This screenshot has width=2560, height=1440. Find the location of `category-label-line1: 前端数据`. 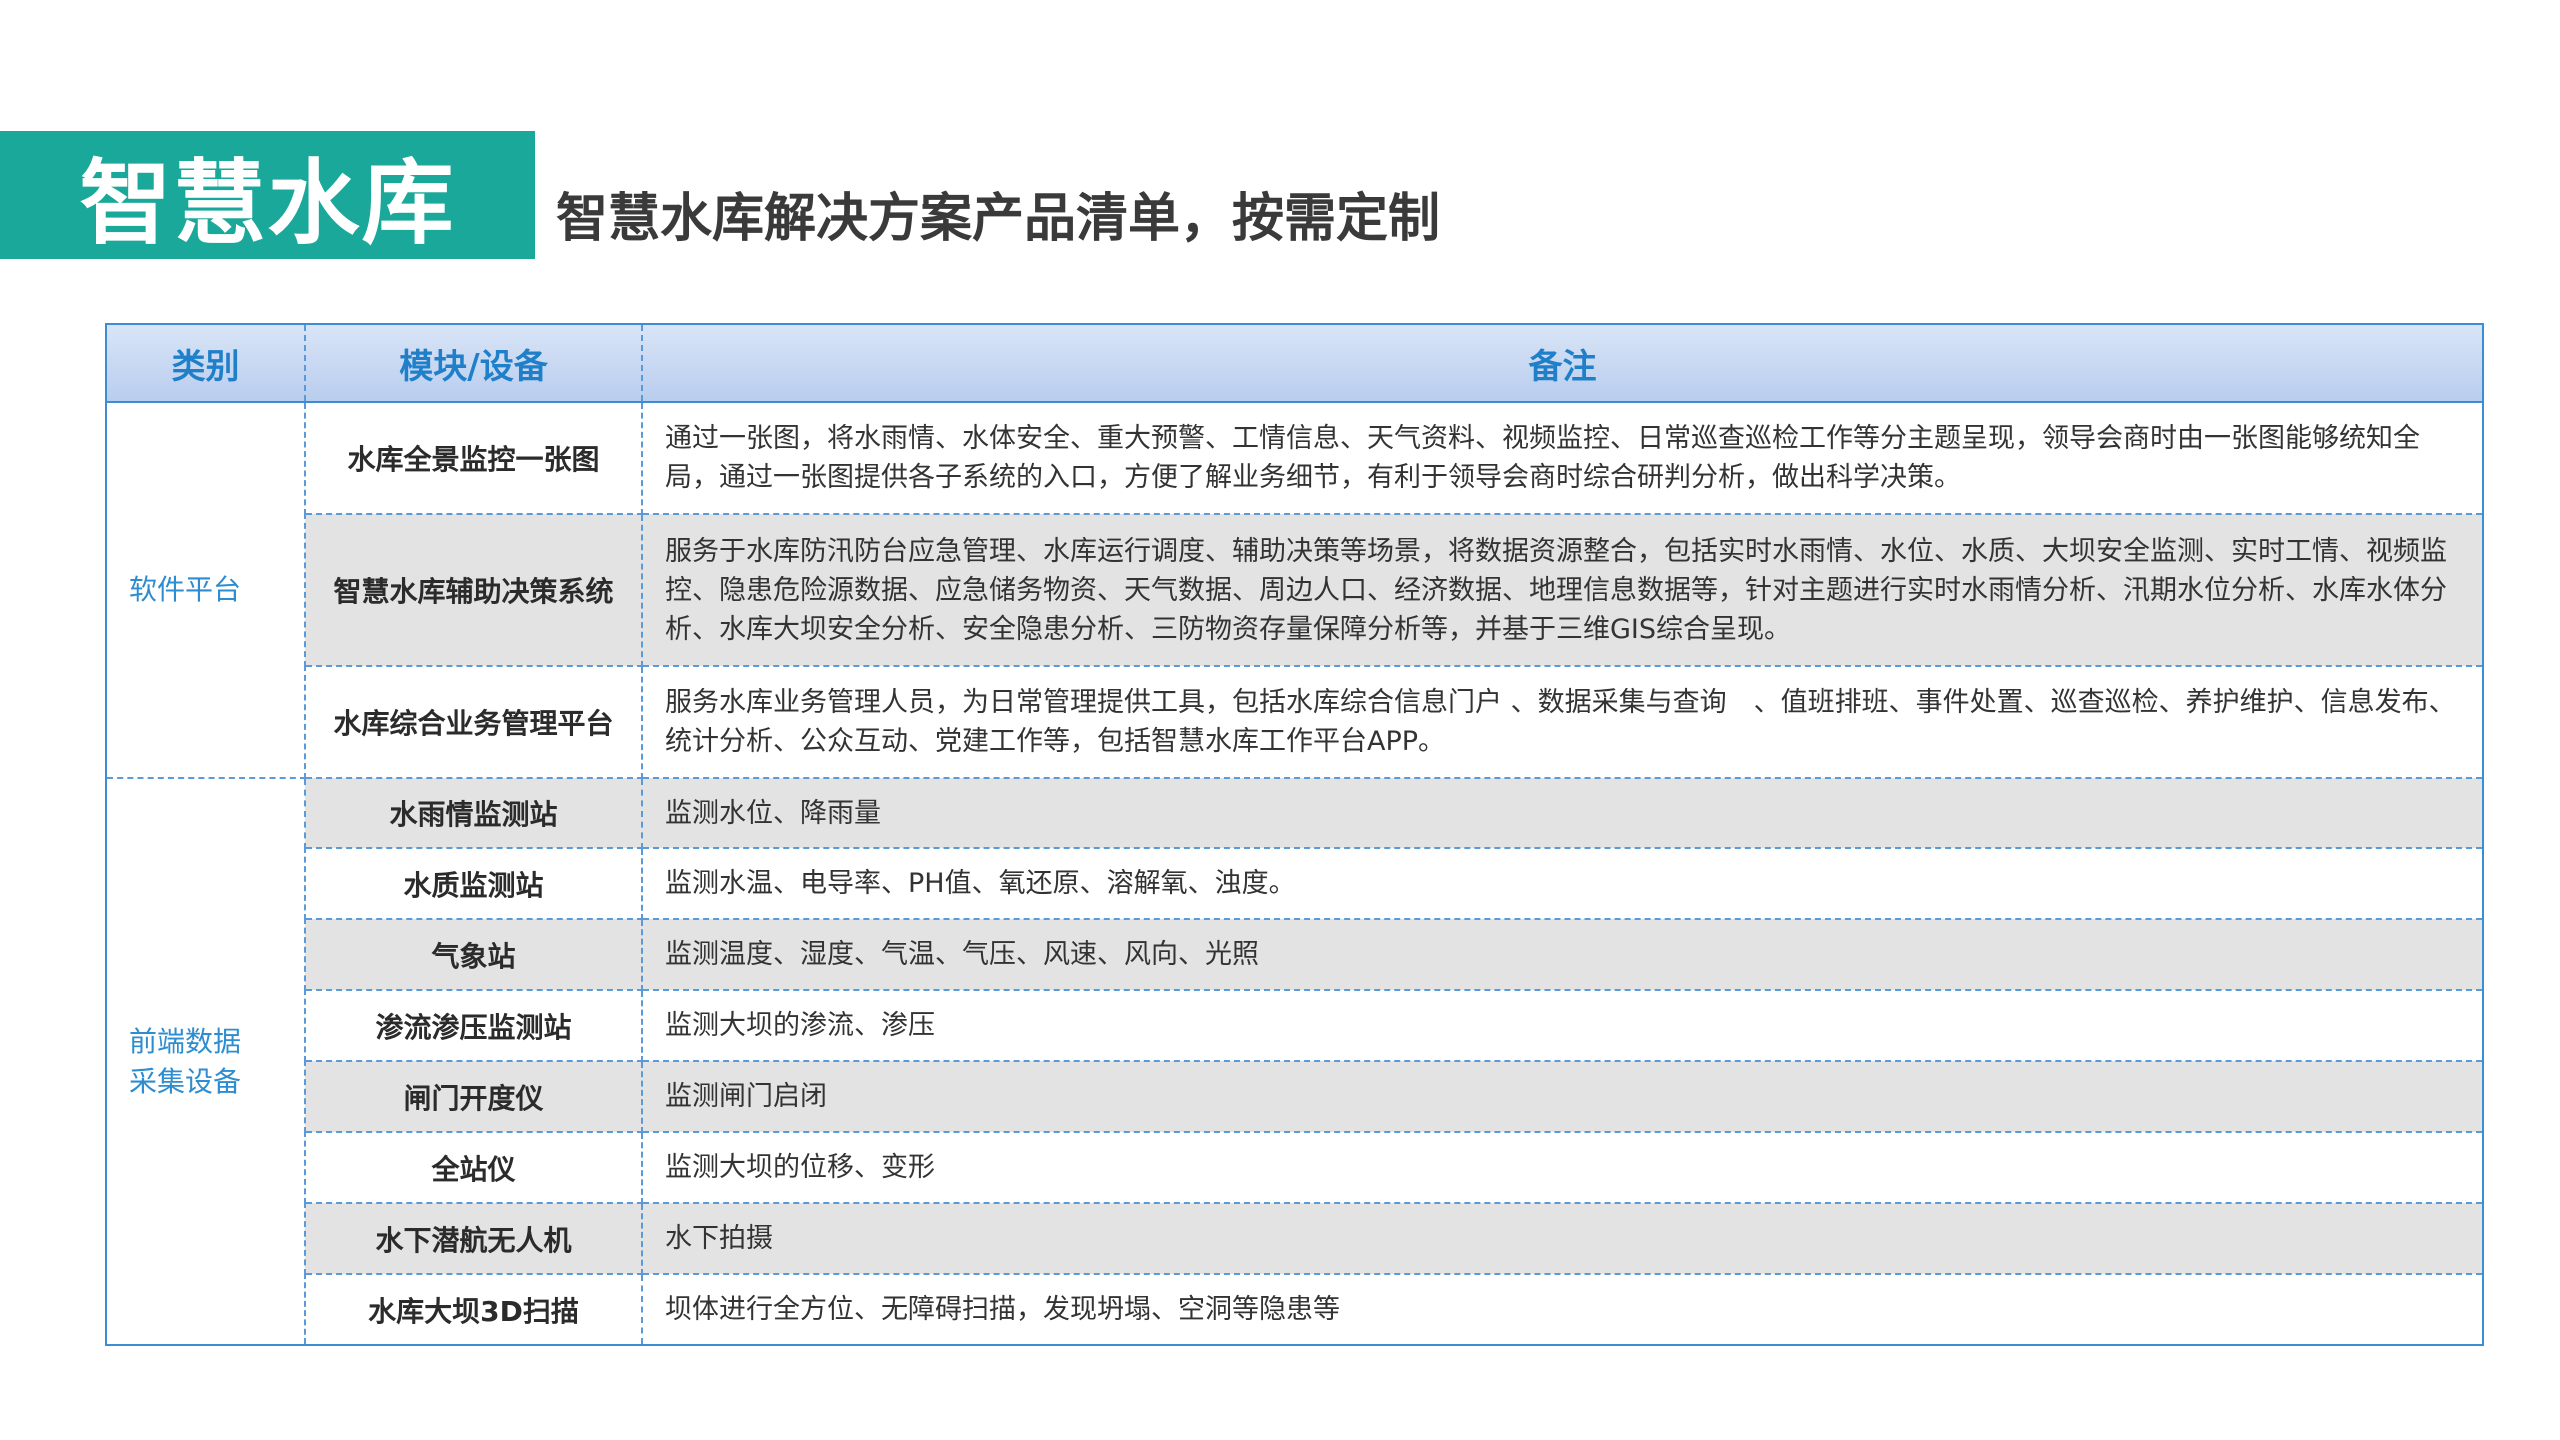

category-label-line1: 前端数据 is located at coordinates (185, 1041).